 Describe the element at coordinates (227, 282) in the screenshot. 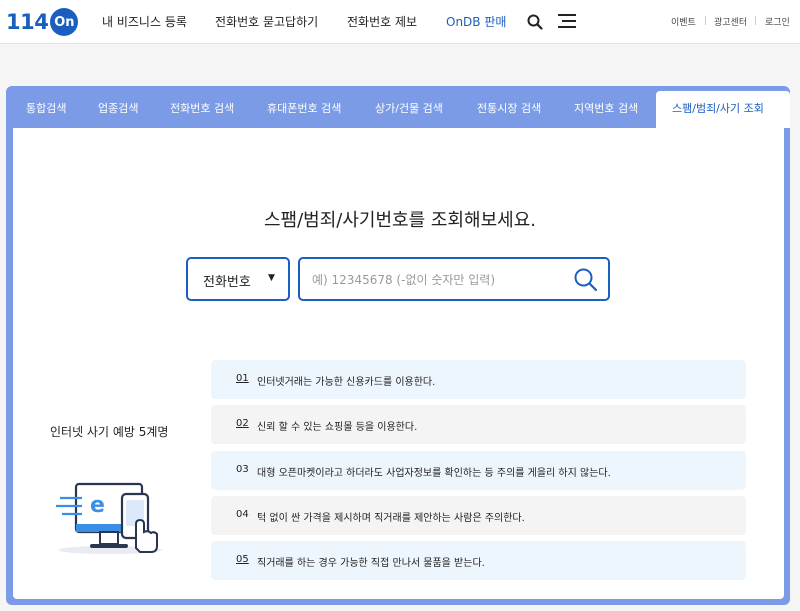

I see `search-type-value: 전화번호` at that location.